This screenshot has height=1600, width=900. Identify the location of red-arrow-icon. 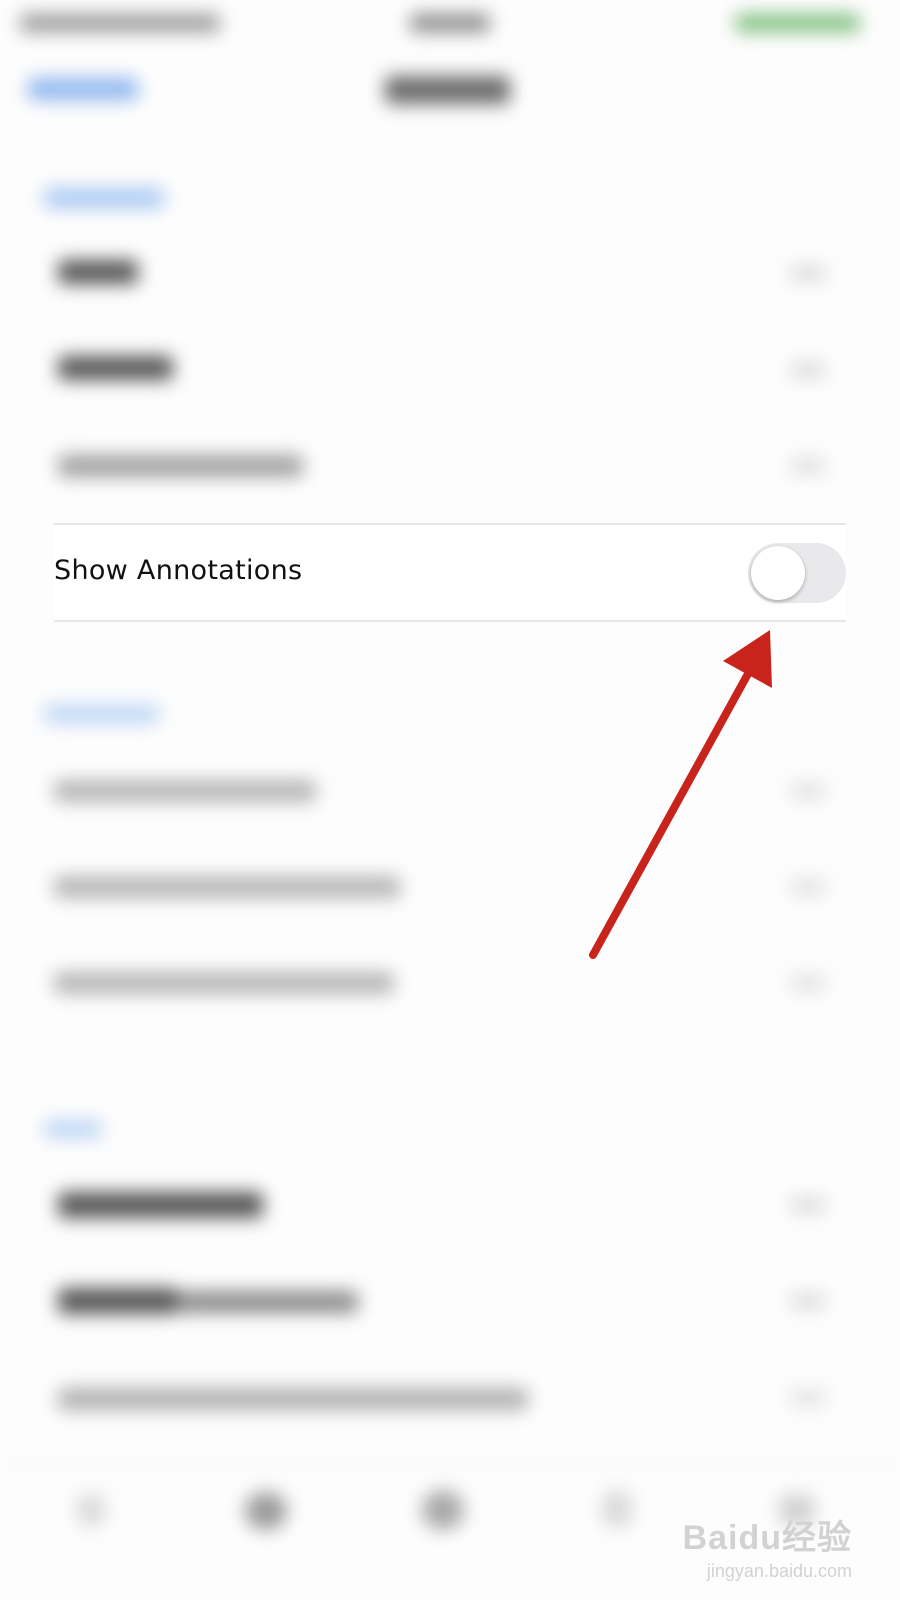
(680, 794).